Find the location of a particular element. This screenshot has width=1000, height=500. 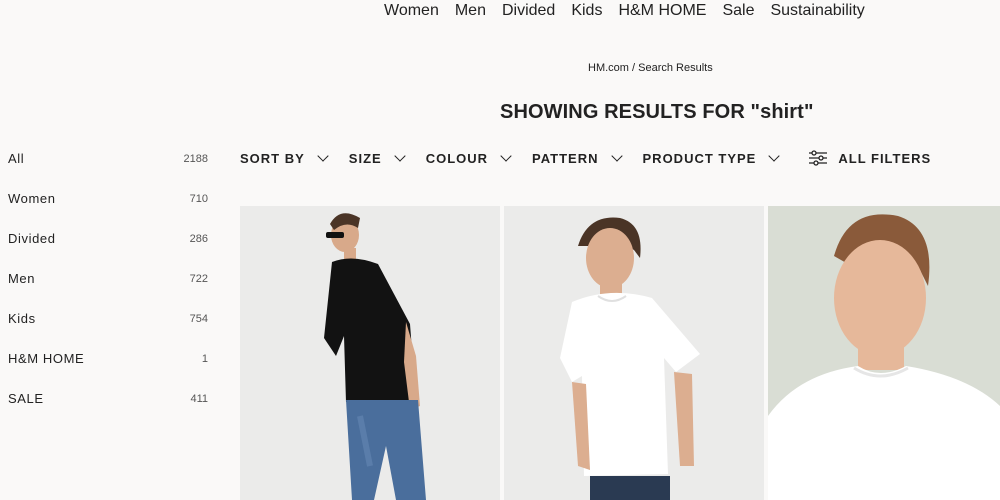

nav-hm-home: H&M HOME is located at coordinates (662, 11).